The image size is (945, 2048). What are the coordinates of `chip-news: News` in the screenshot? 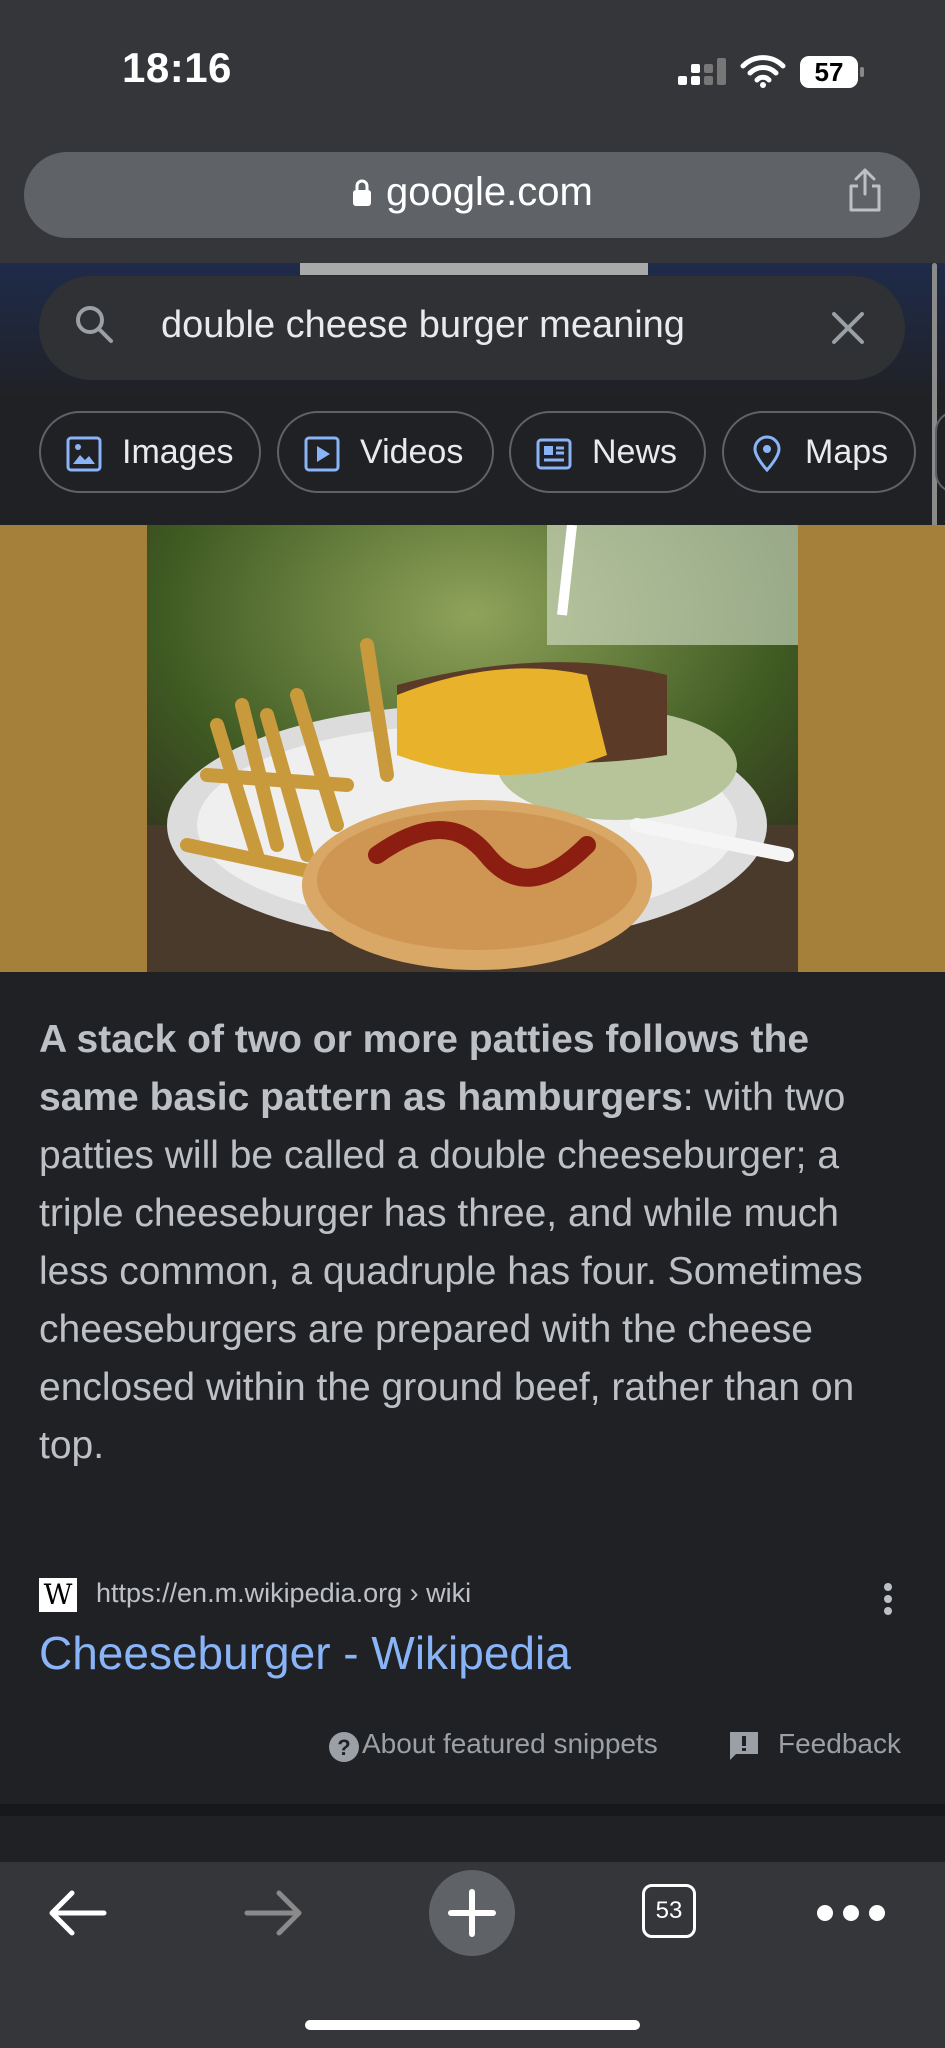 It's located at (607, 452).